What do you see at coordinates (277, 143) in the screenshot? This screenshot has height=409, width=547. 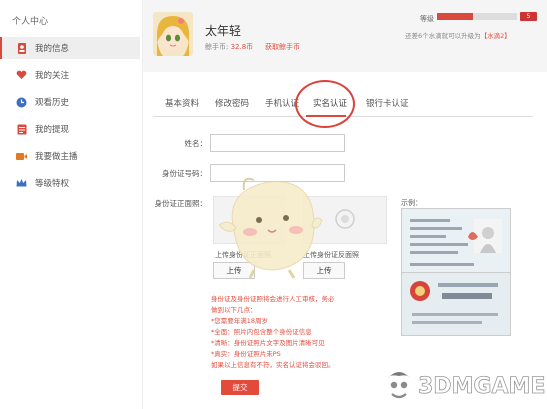 I see `name-input` at bounding box center [277, 143].